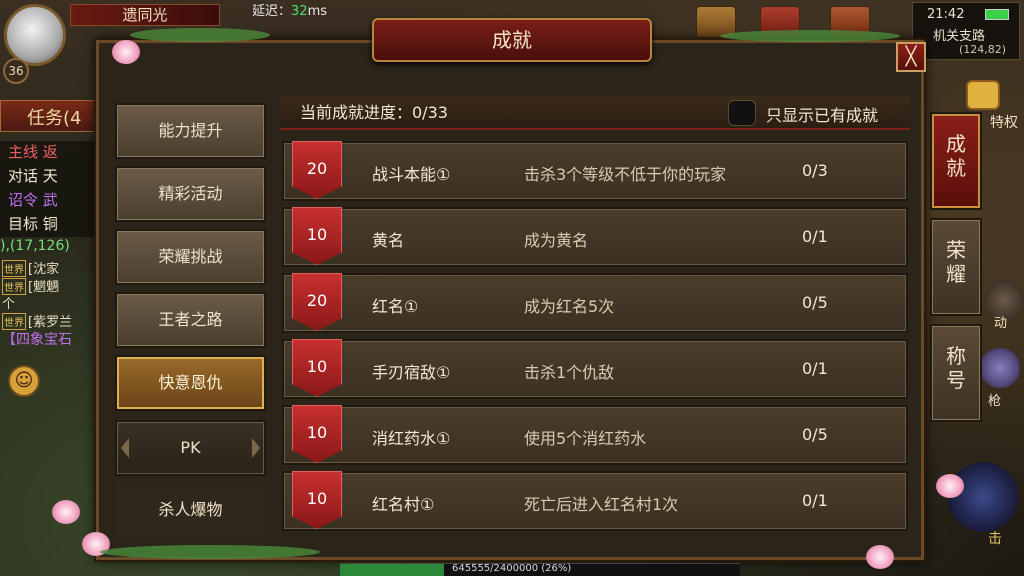 Image resolution: width=1024 pixels, height=576 pixels. I want to click on achievement-desc: 使用5个消红药水, so click(585, 438).